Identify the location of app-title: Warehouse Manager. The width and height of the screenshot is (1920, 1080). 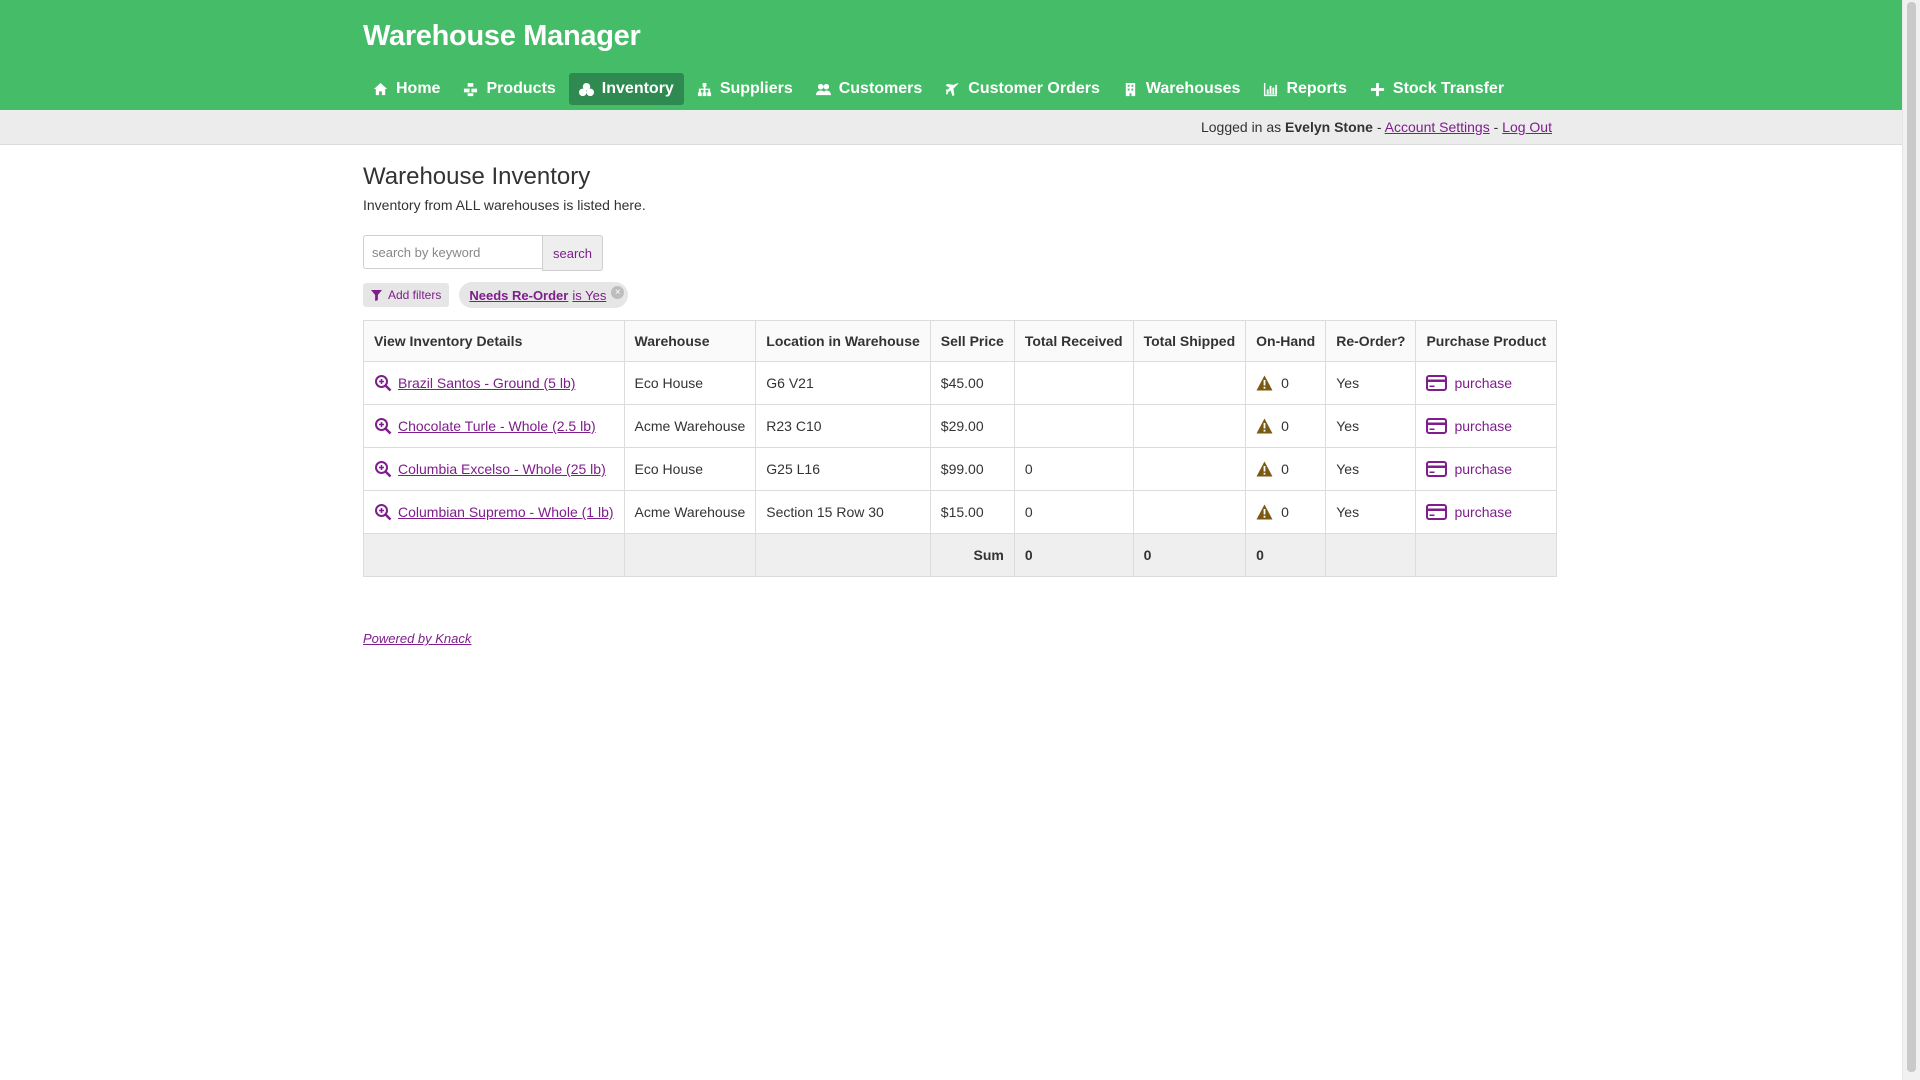
(502, 36).